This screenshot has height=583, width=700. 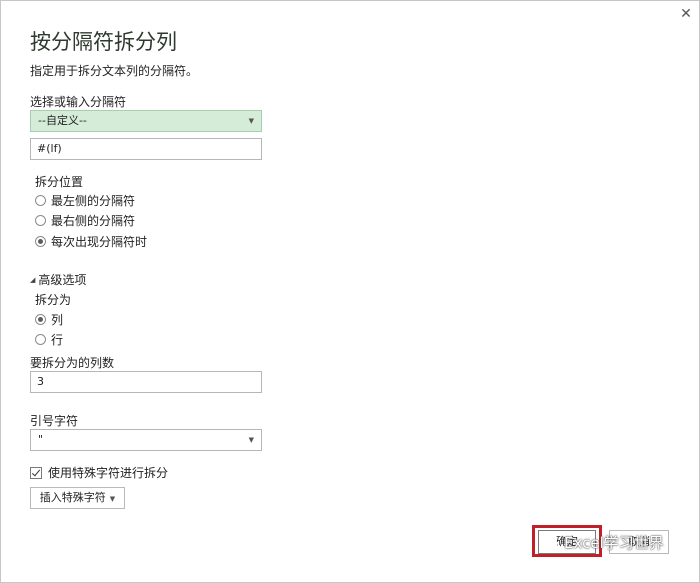 I want to click on split-at-option-label: 最右侧的分隔符, so click(x=93, y=221).